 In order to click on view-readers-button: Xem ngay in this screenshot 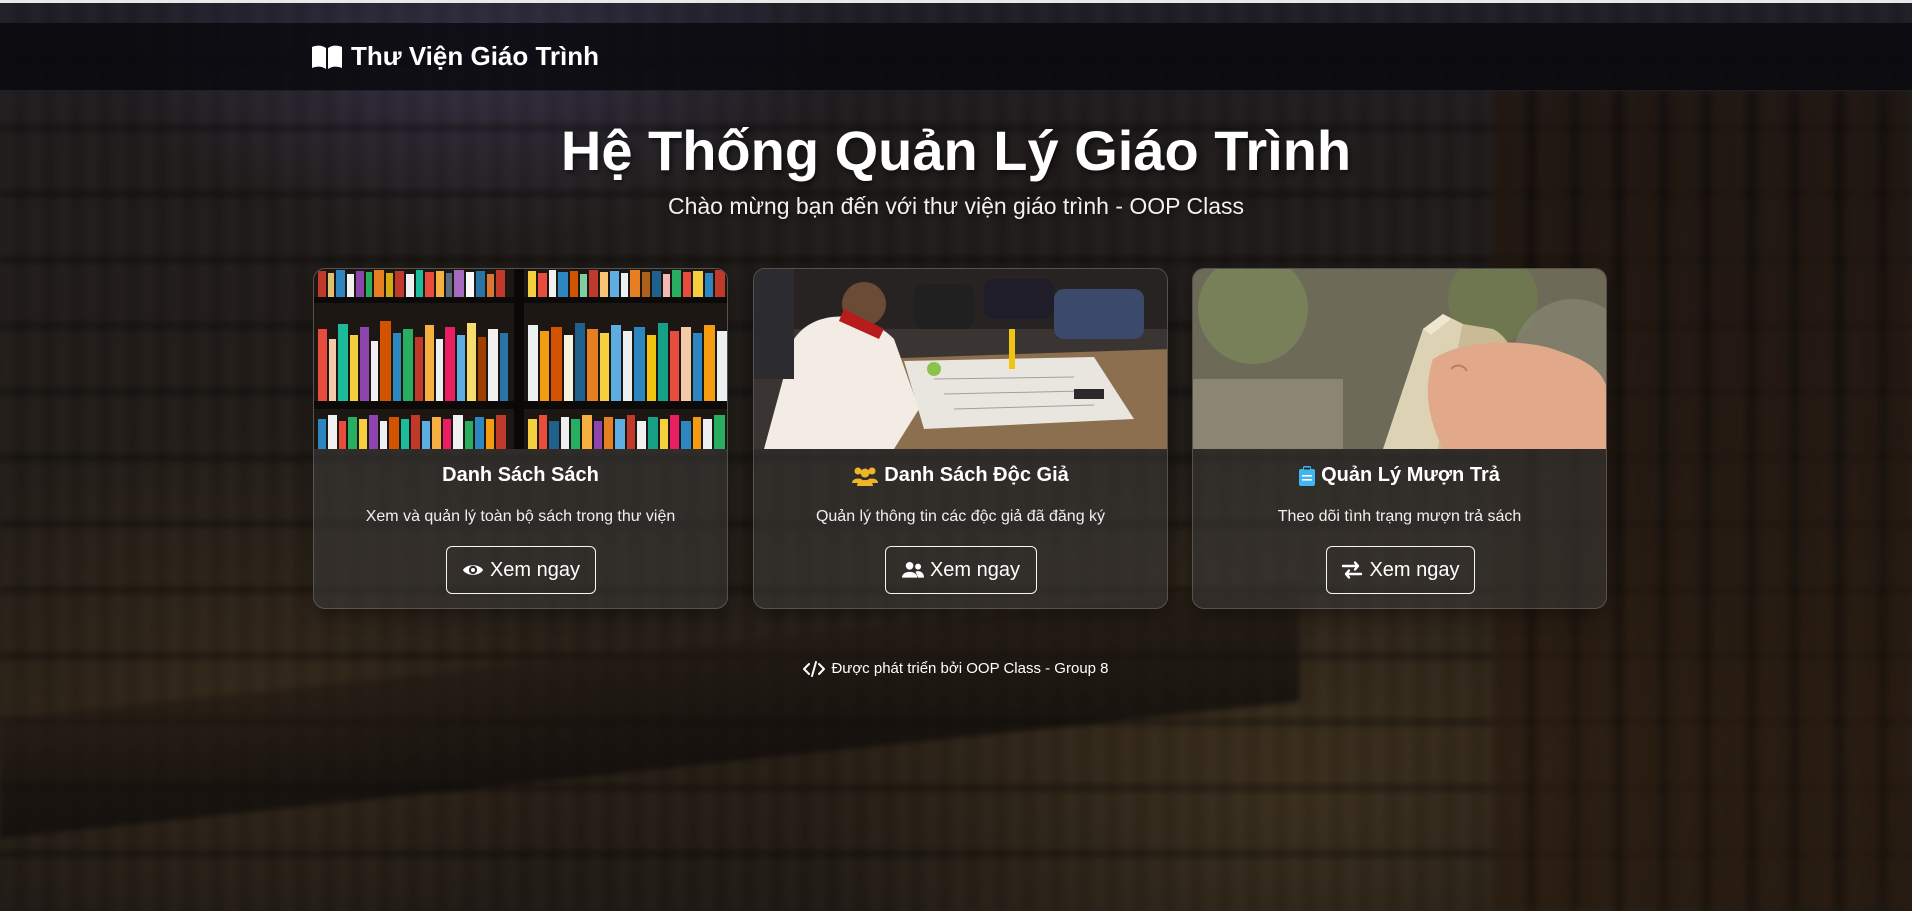, I will do `click(961, 570)`.